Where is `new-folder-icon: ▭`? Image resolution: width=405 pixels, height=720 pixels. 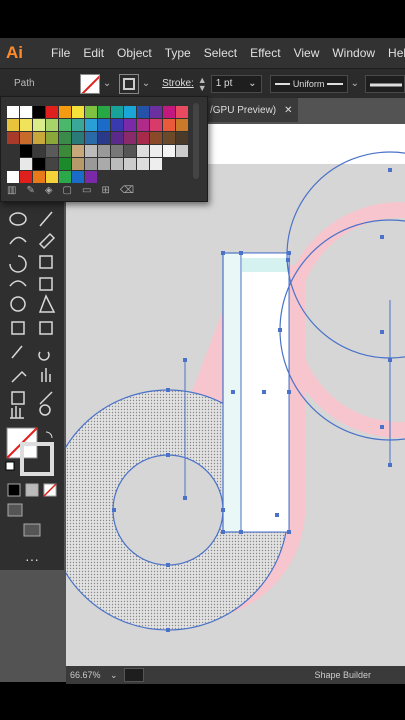
new-folder-icon: ▭ is located at coordinates (86, 192).